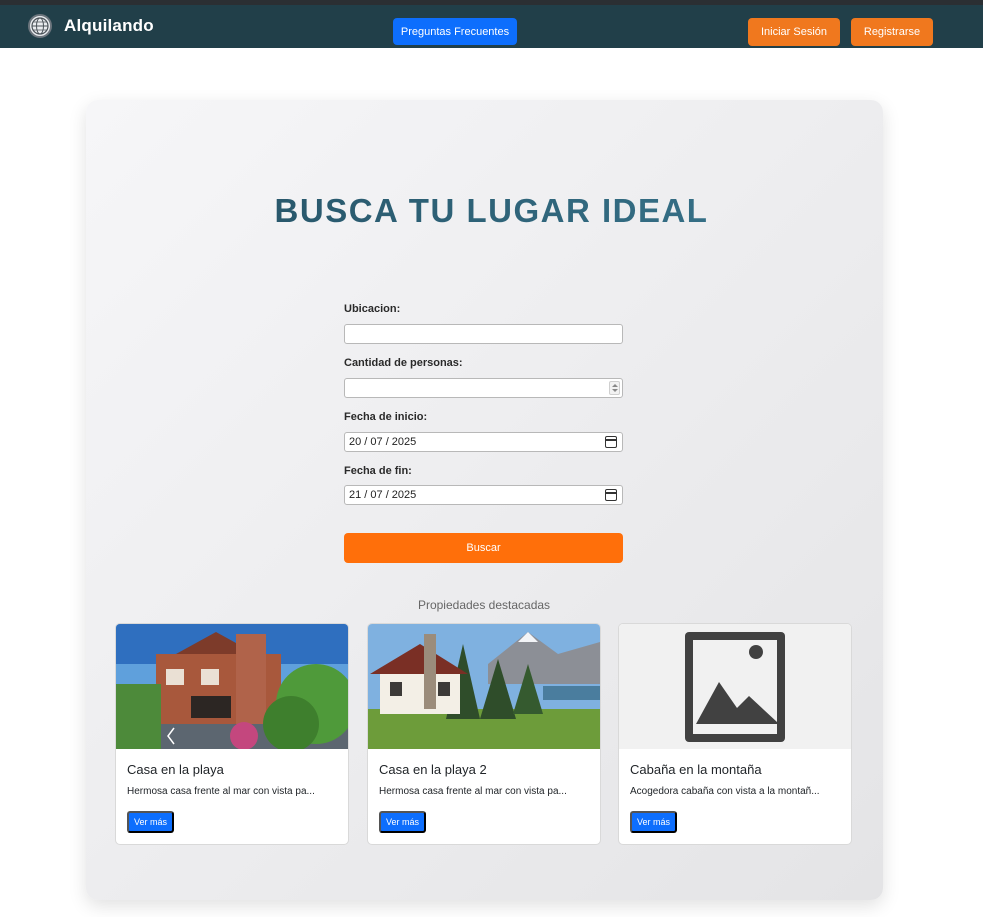 Image resolution: width=983 pixels, height=917 pixels. I want to click on brand: Alquilando, so click(91, 26).